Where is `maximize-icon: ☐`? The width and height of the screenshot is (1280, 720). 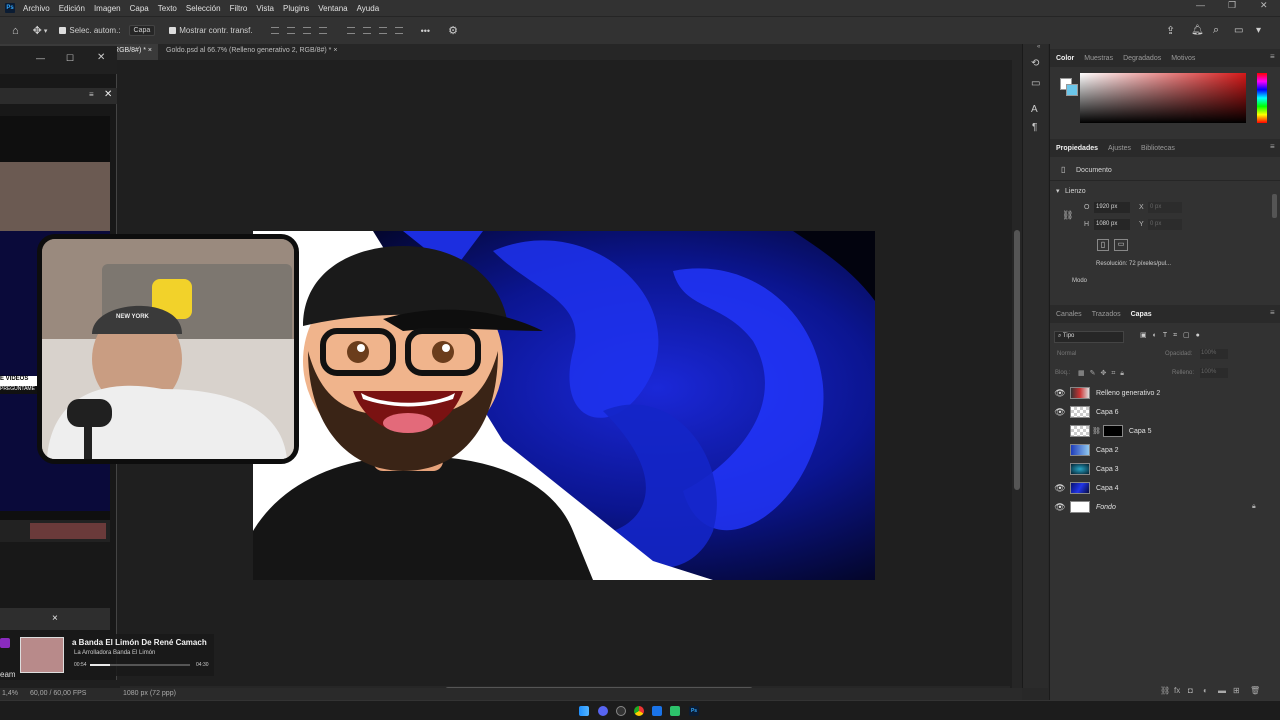
maximize-icon: ☐ is located at coordinates (70, 58).